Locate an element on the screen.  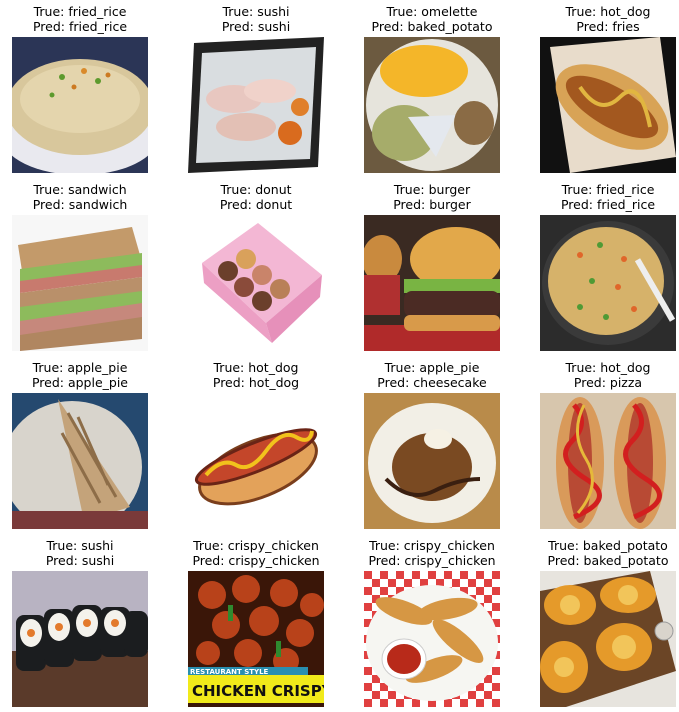
fried-rice-bowl-image is located at coordinates (80, 105).